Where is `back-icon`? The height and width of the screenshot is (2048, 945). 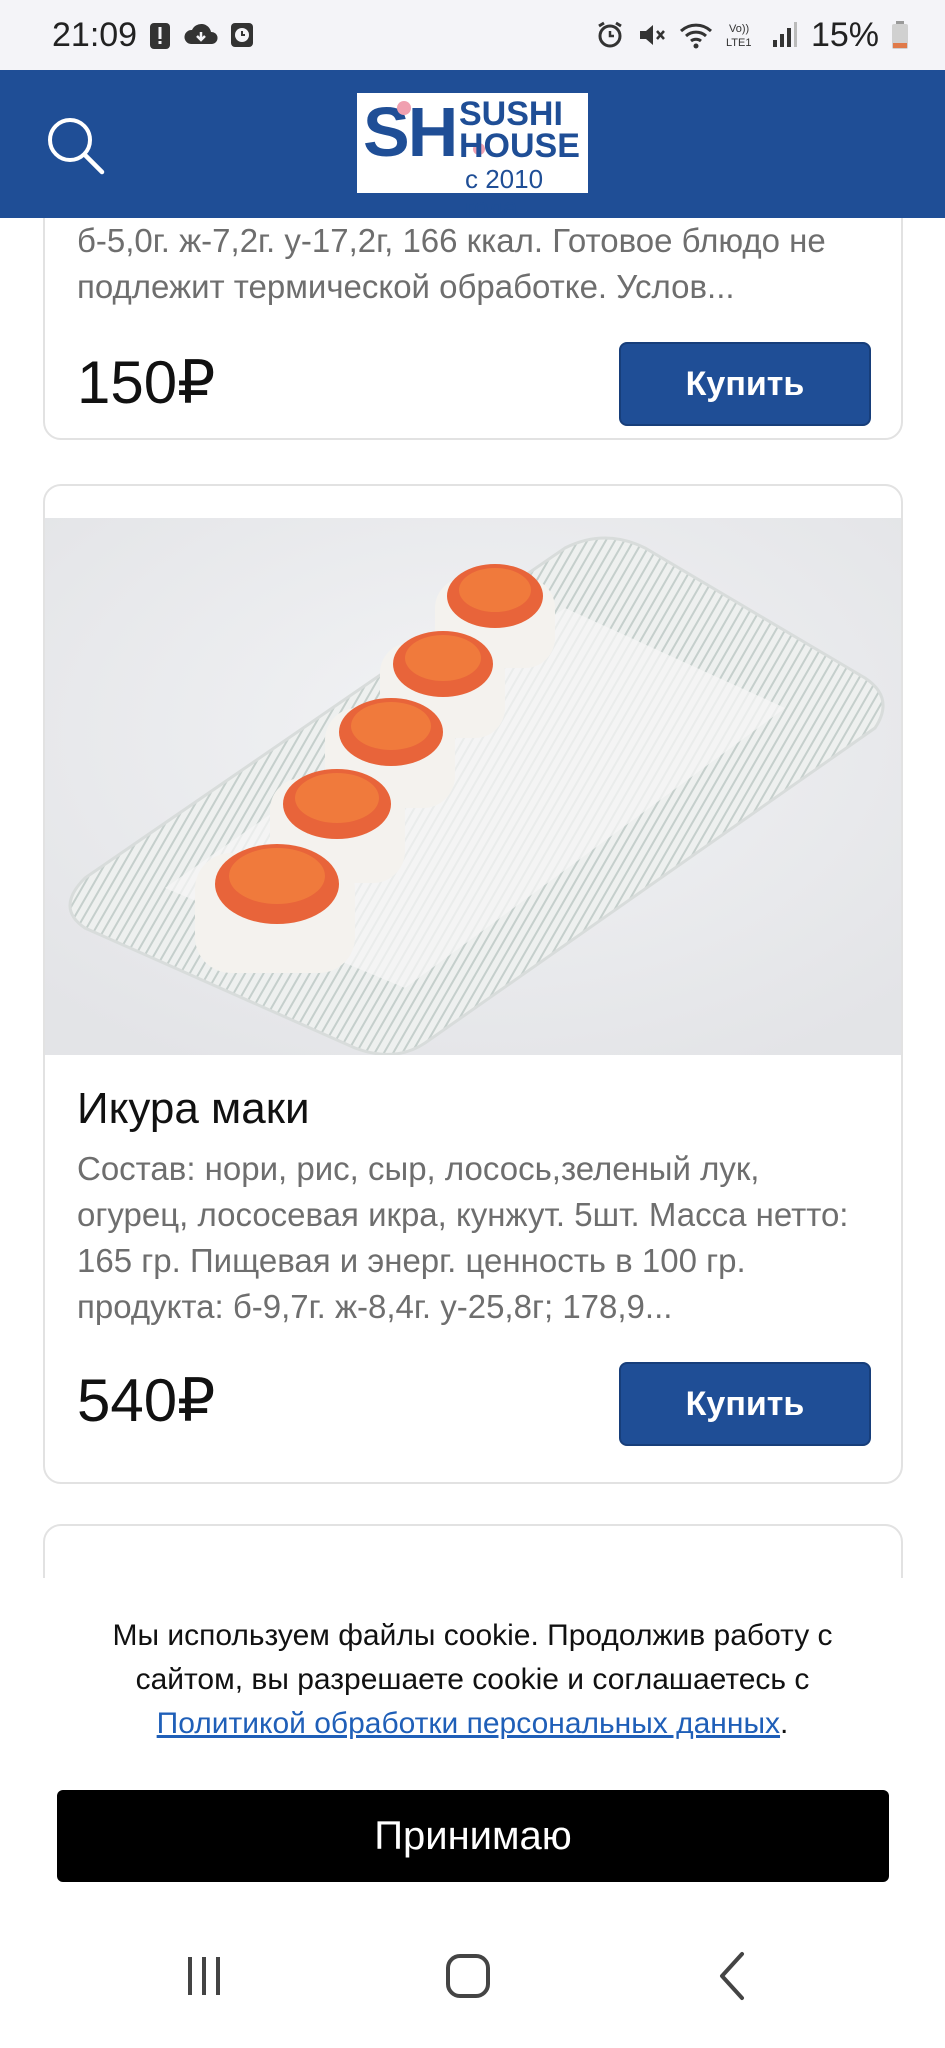
back-icon is located at coordinates (732, 1976).